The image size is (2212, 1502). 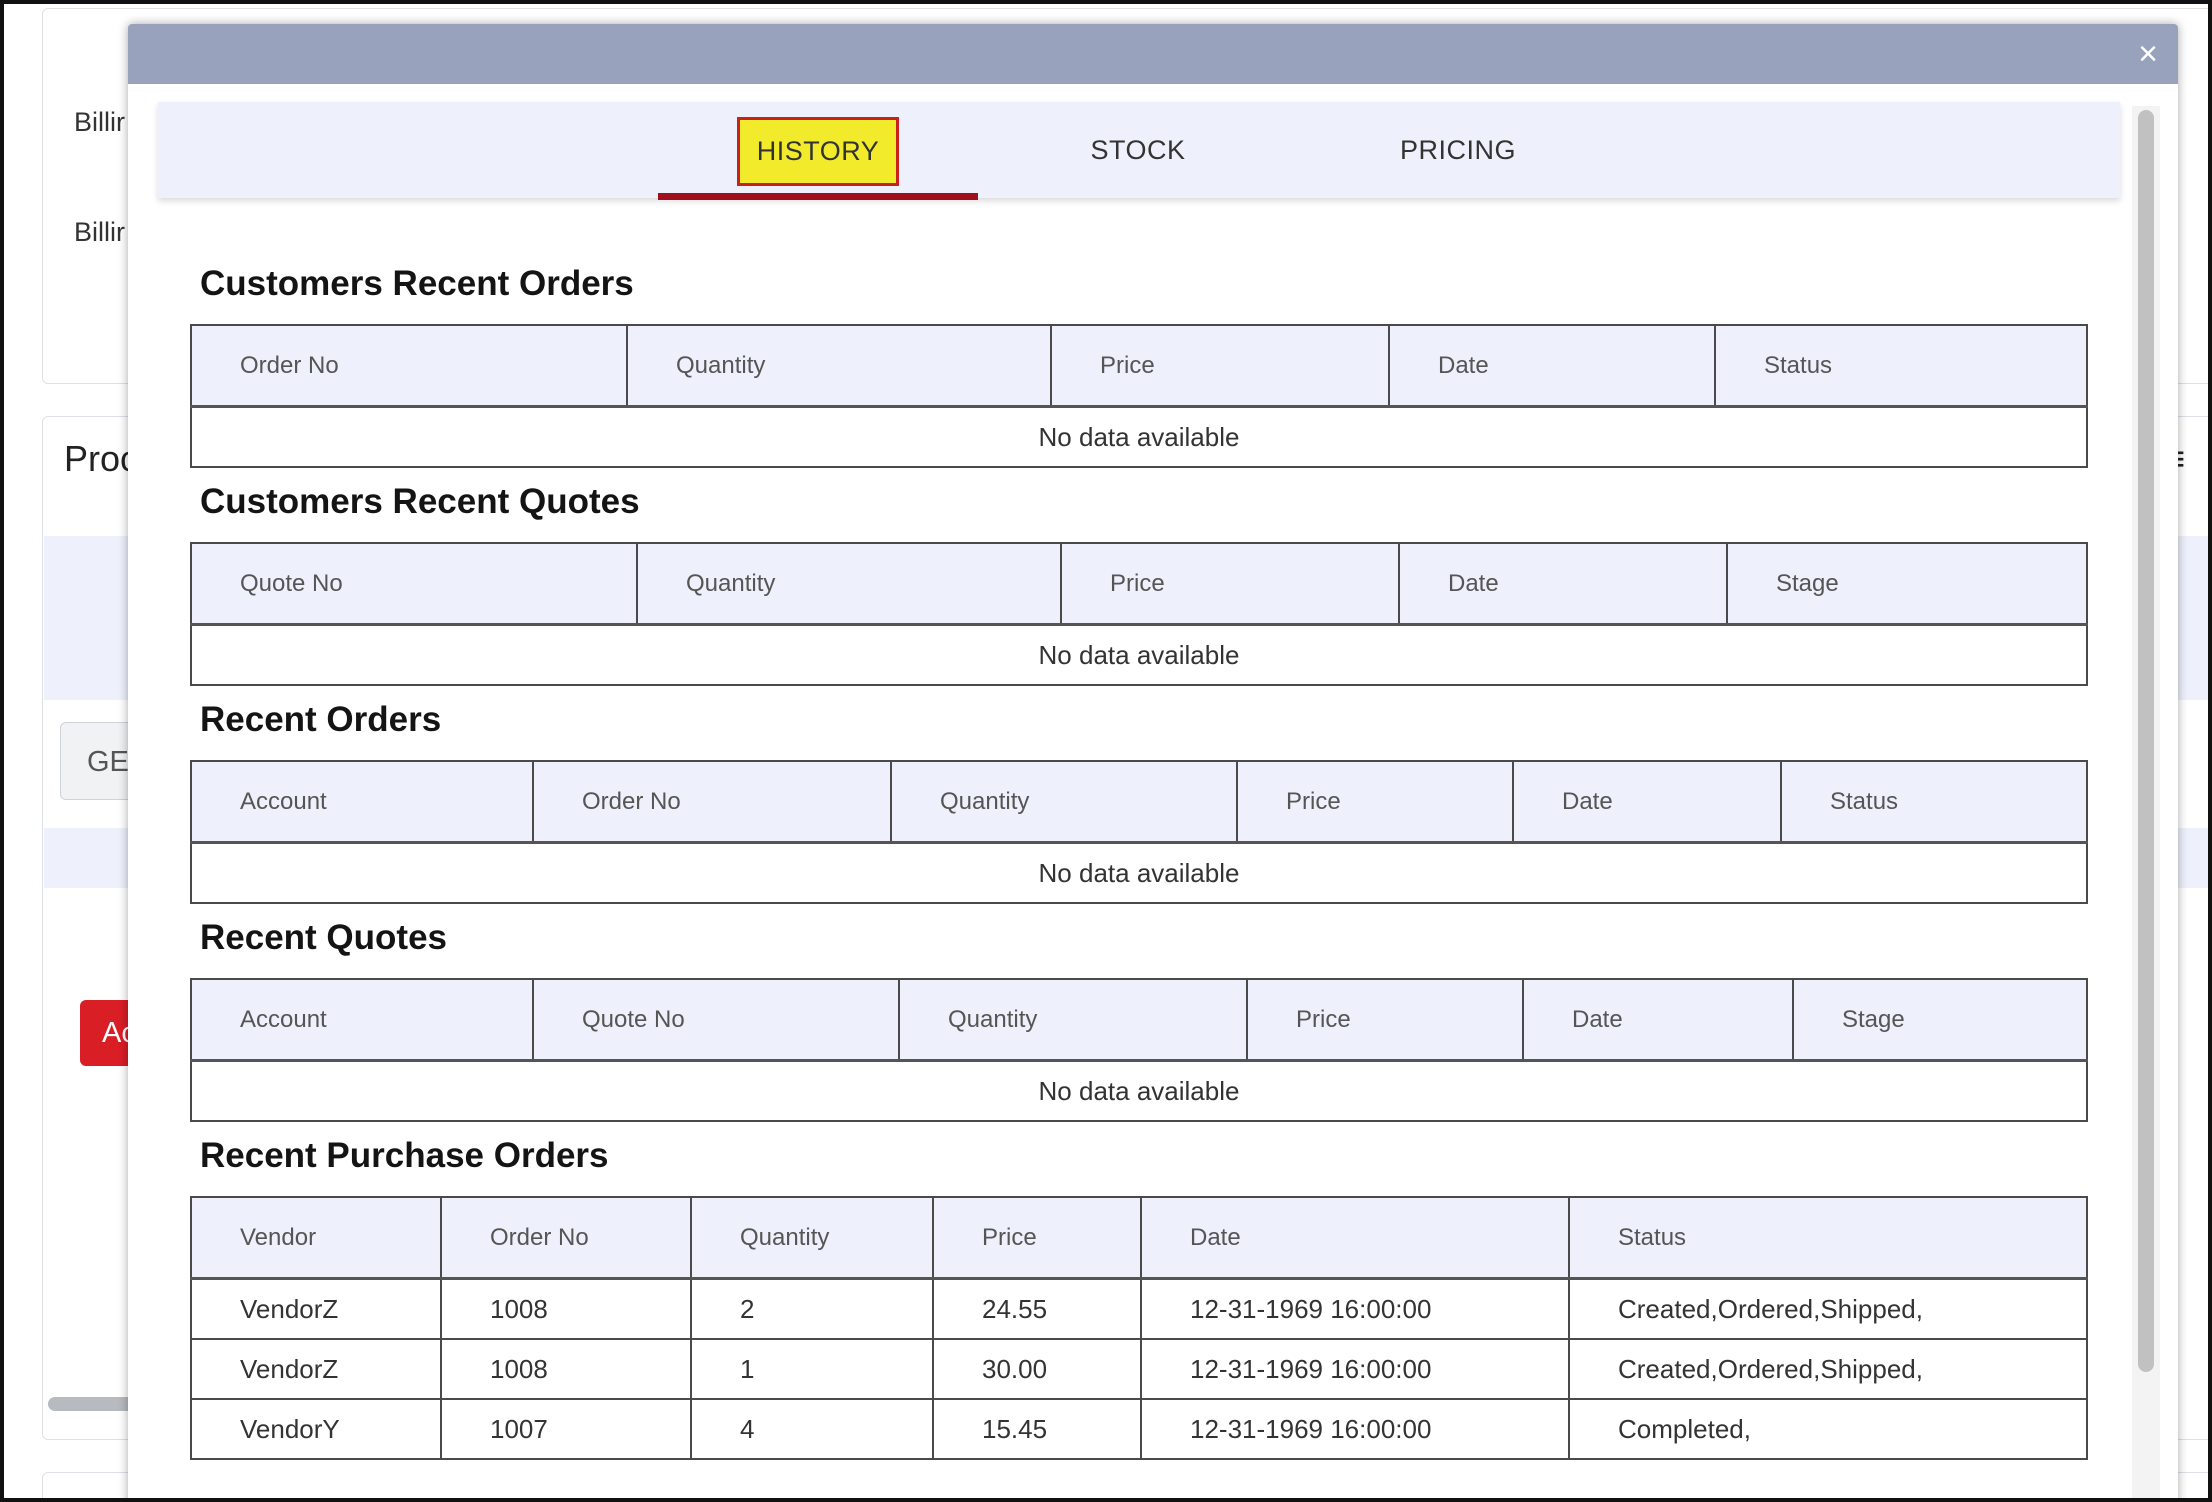 I want to click on active-tab-indicator, so click(x=818, y=196).